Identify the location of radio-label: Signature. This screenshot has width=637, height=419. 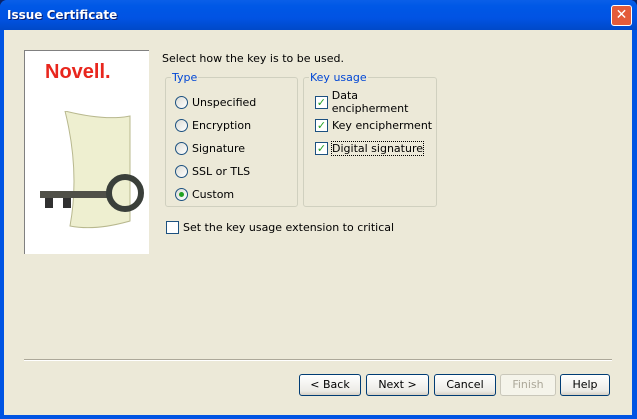
(219, 148).